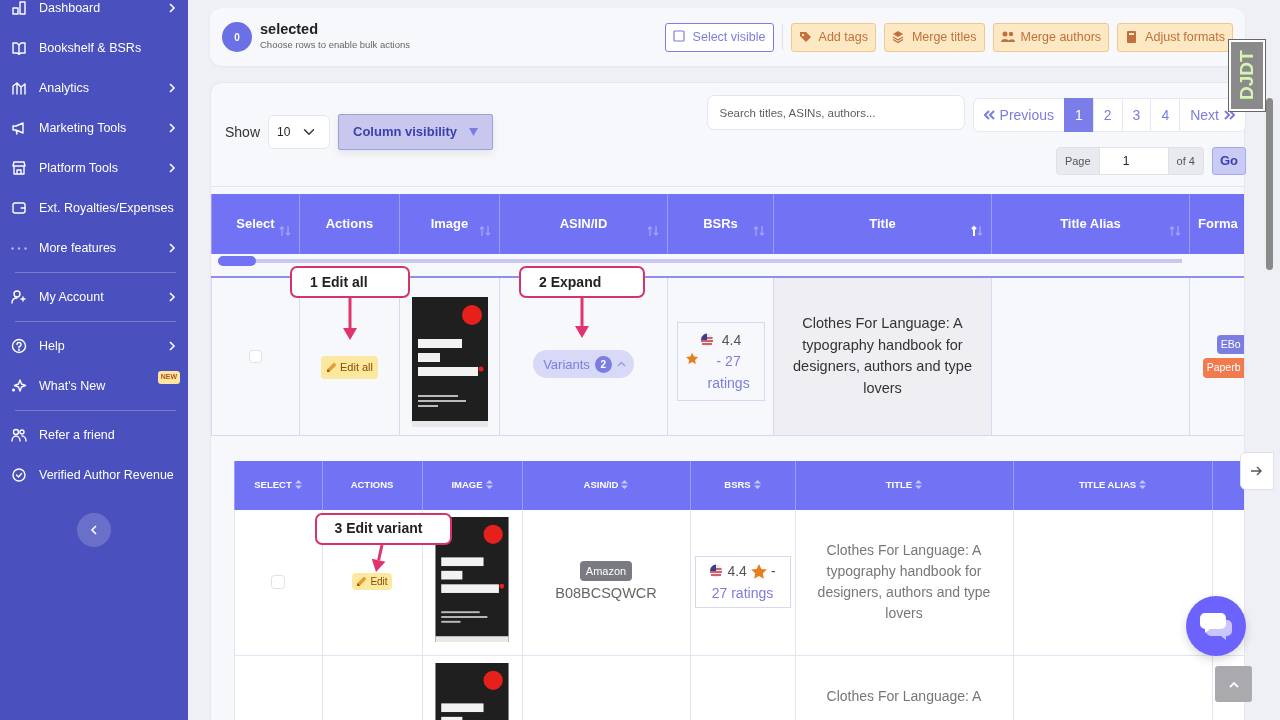  Describe the element at coordinates (95, 14) in the screenshot. I see `sidebar-item: Dashboard` at that location.